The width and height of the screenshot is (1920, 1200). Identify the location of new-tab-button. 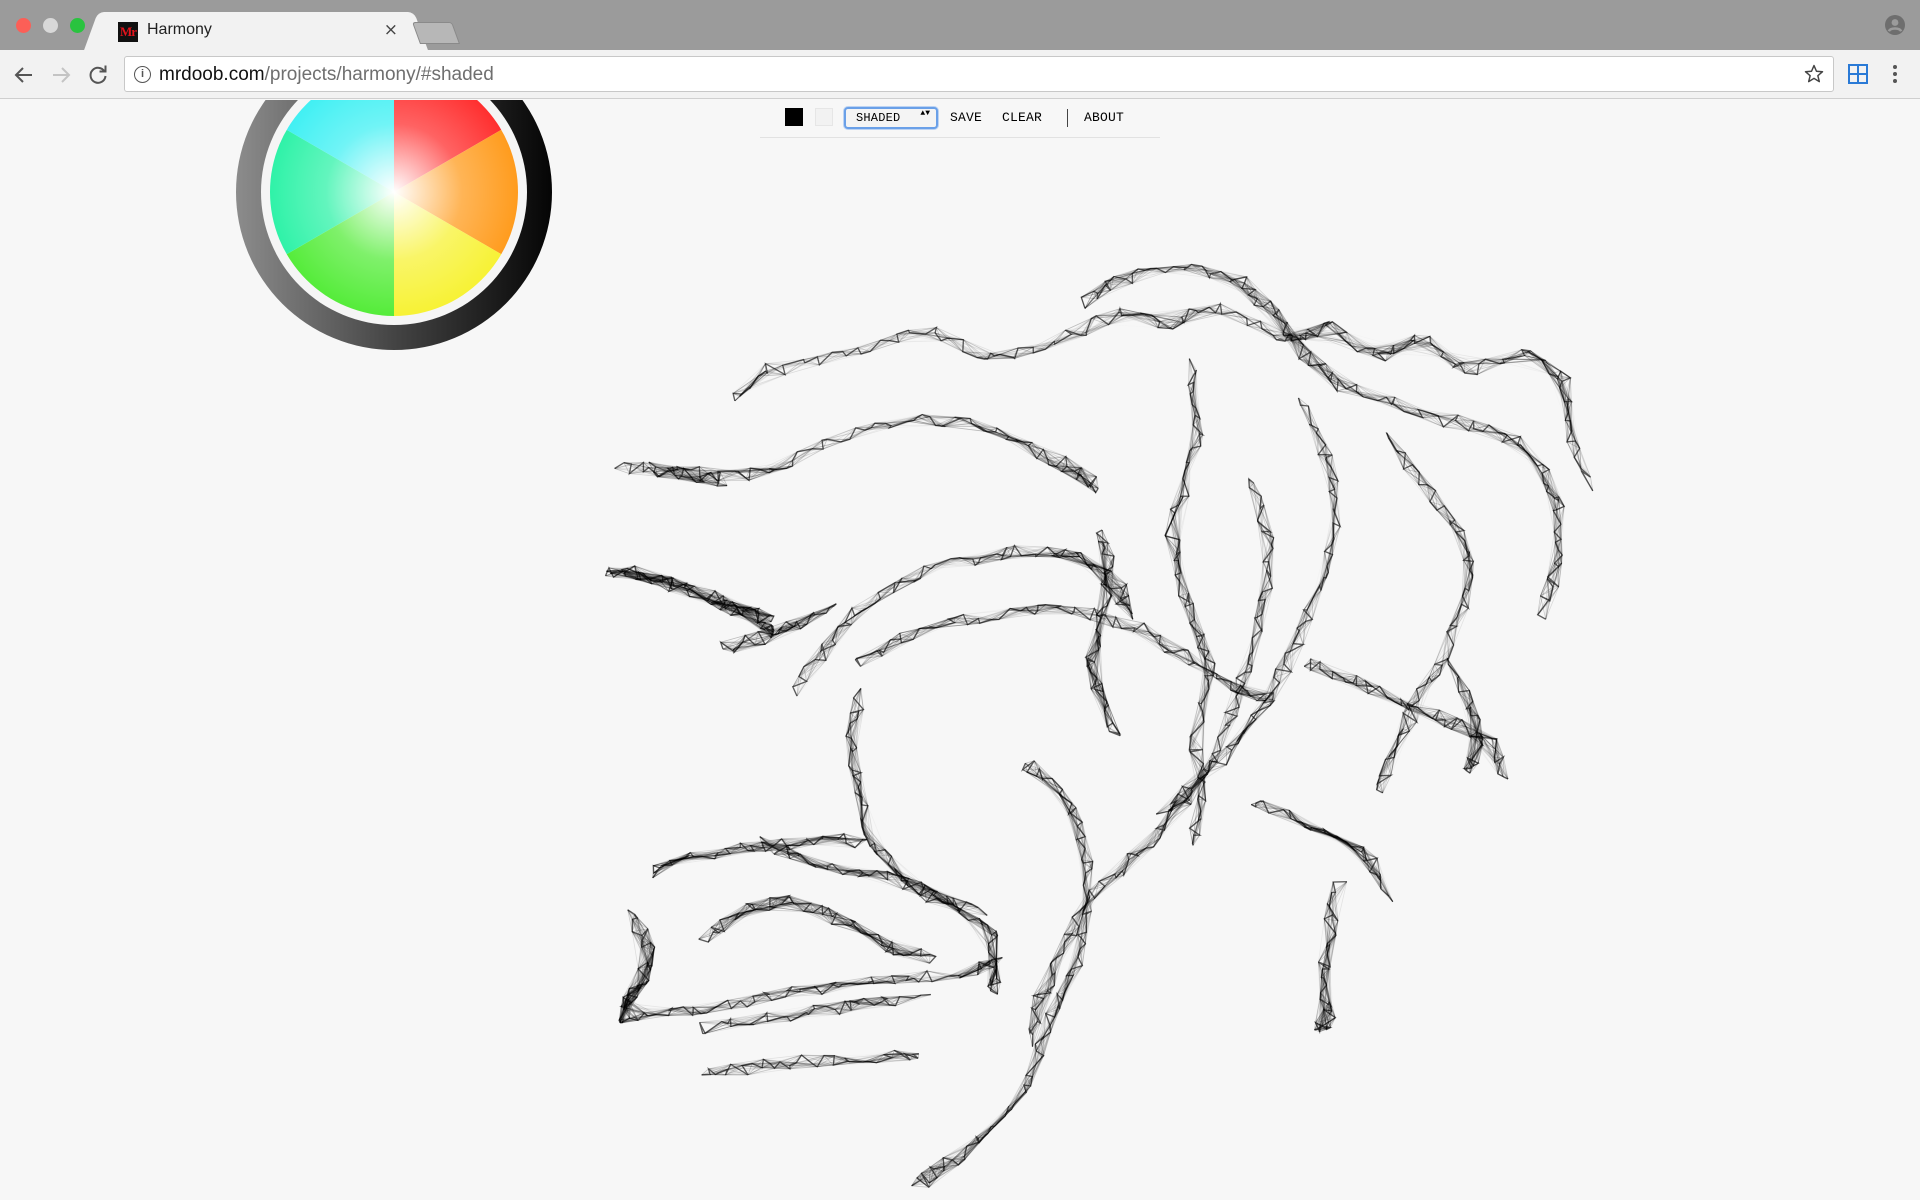
(436, 33).